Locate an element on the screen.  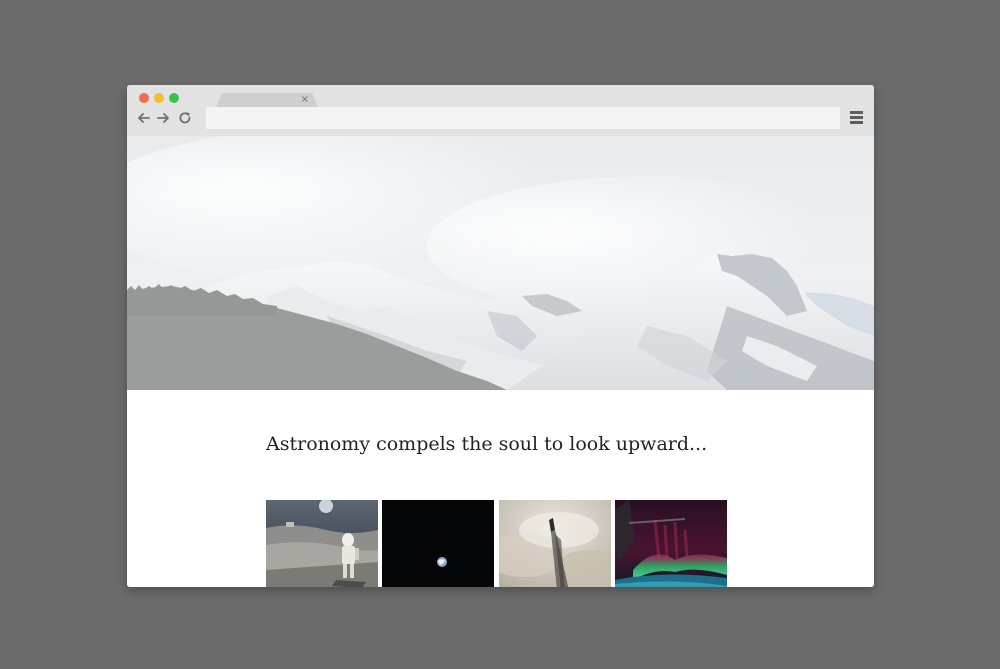
hamburger-menu-icon is located at coordinates (857, 118).